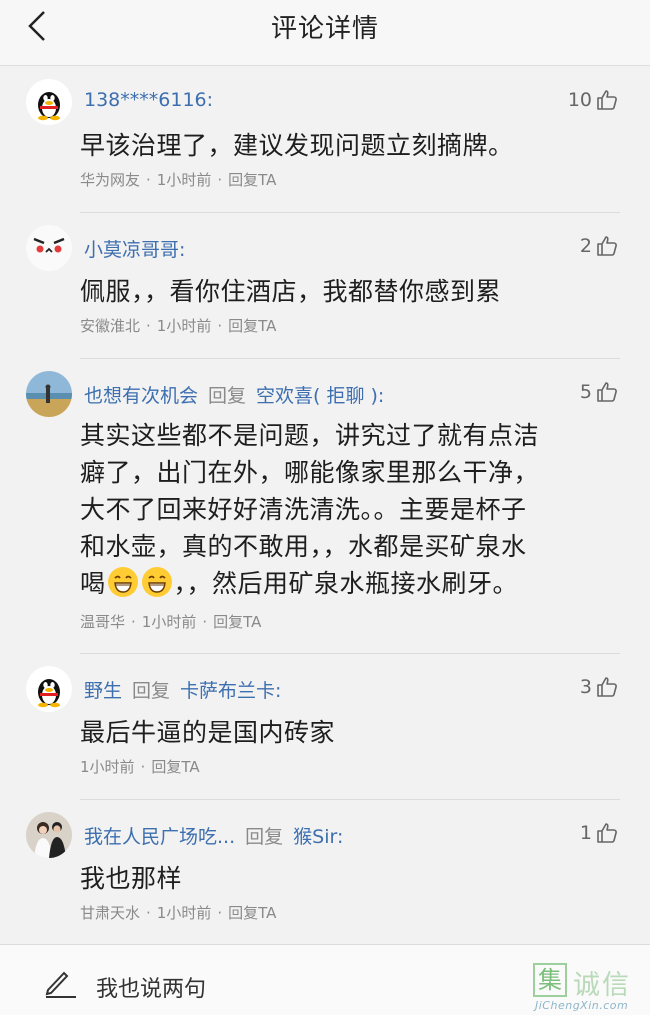 This screenshot has width=650, height=1015. What do you see at coordinates (602, 985) in the screenshot?
I see `watermark-text: 诚信` at bounding box center [602, 985].